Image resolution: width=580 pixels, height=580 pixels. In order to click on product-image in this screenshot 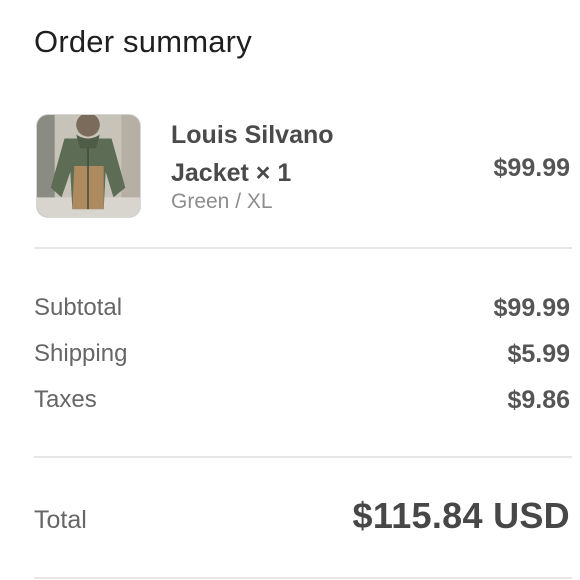, I will do `click(88, 166)`.